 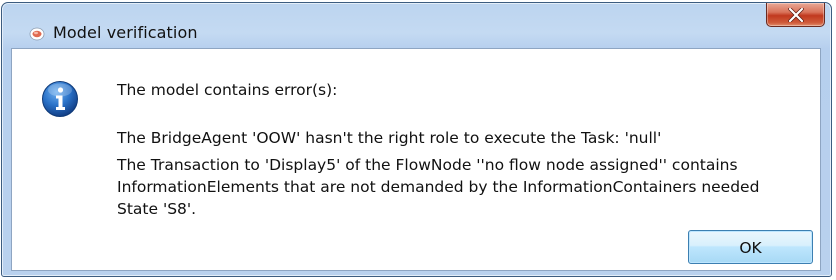 What do you see at coordinates (37, 33) in the screenshot?
I see `app-icon` at bounding box center [37, 33].